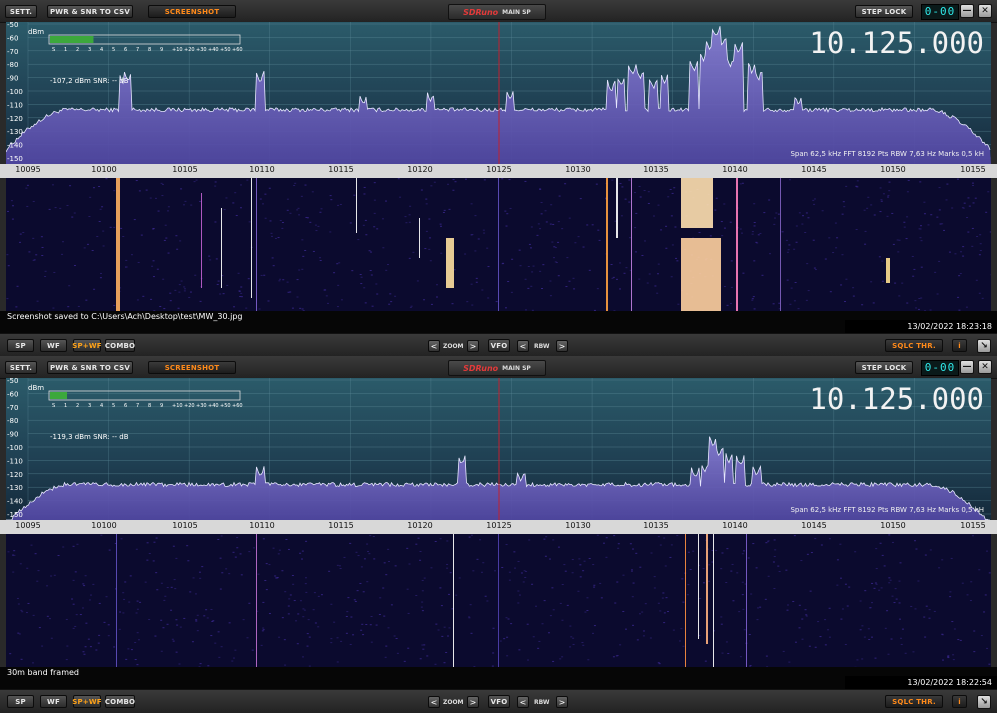 The width and height of the screenshot is (997, 713). Describe the element at coordinates (12, 394) in the screenshot. I see `db-label: -60` at that location.